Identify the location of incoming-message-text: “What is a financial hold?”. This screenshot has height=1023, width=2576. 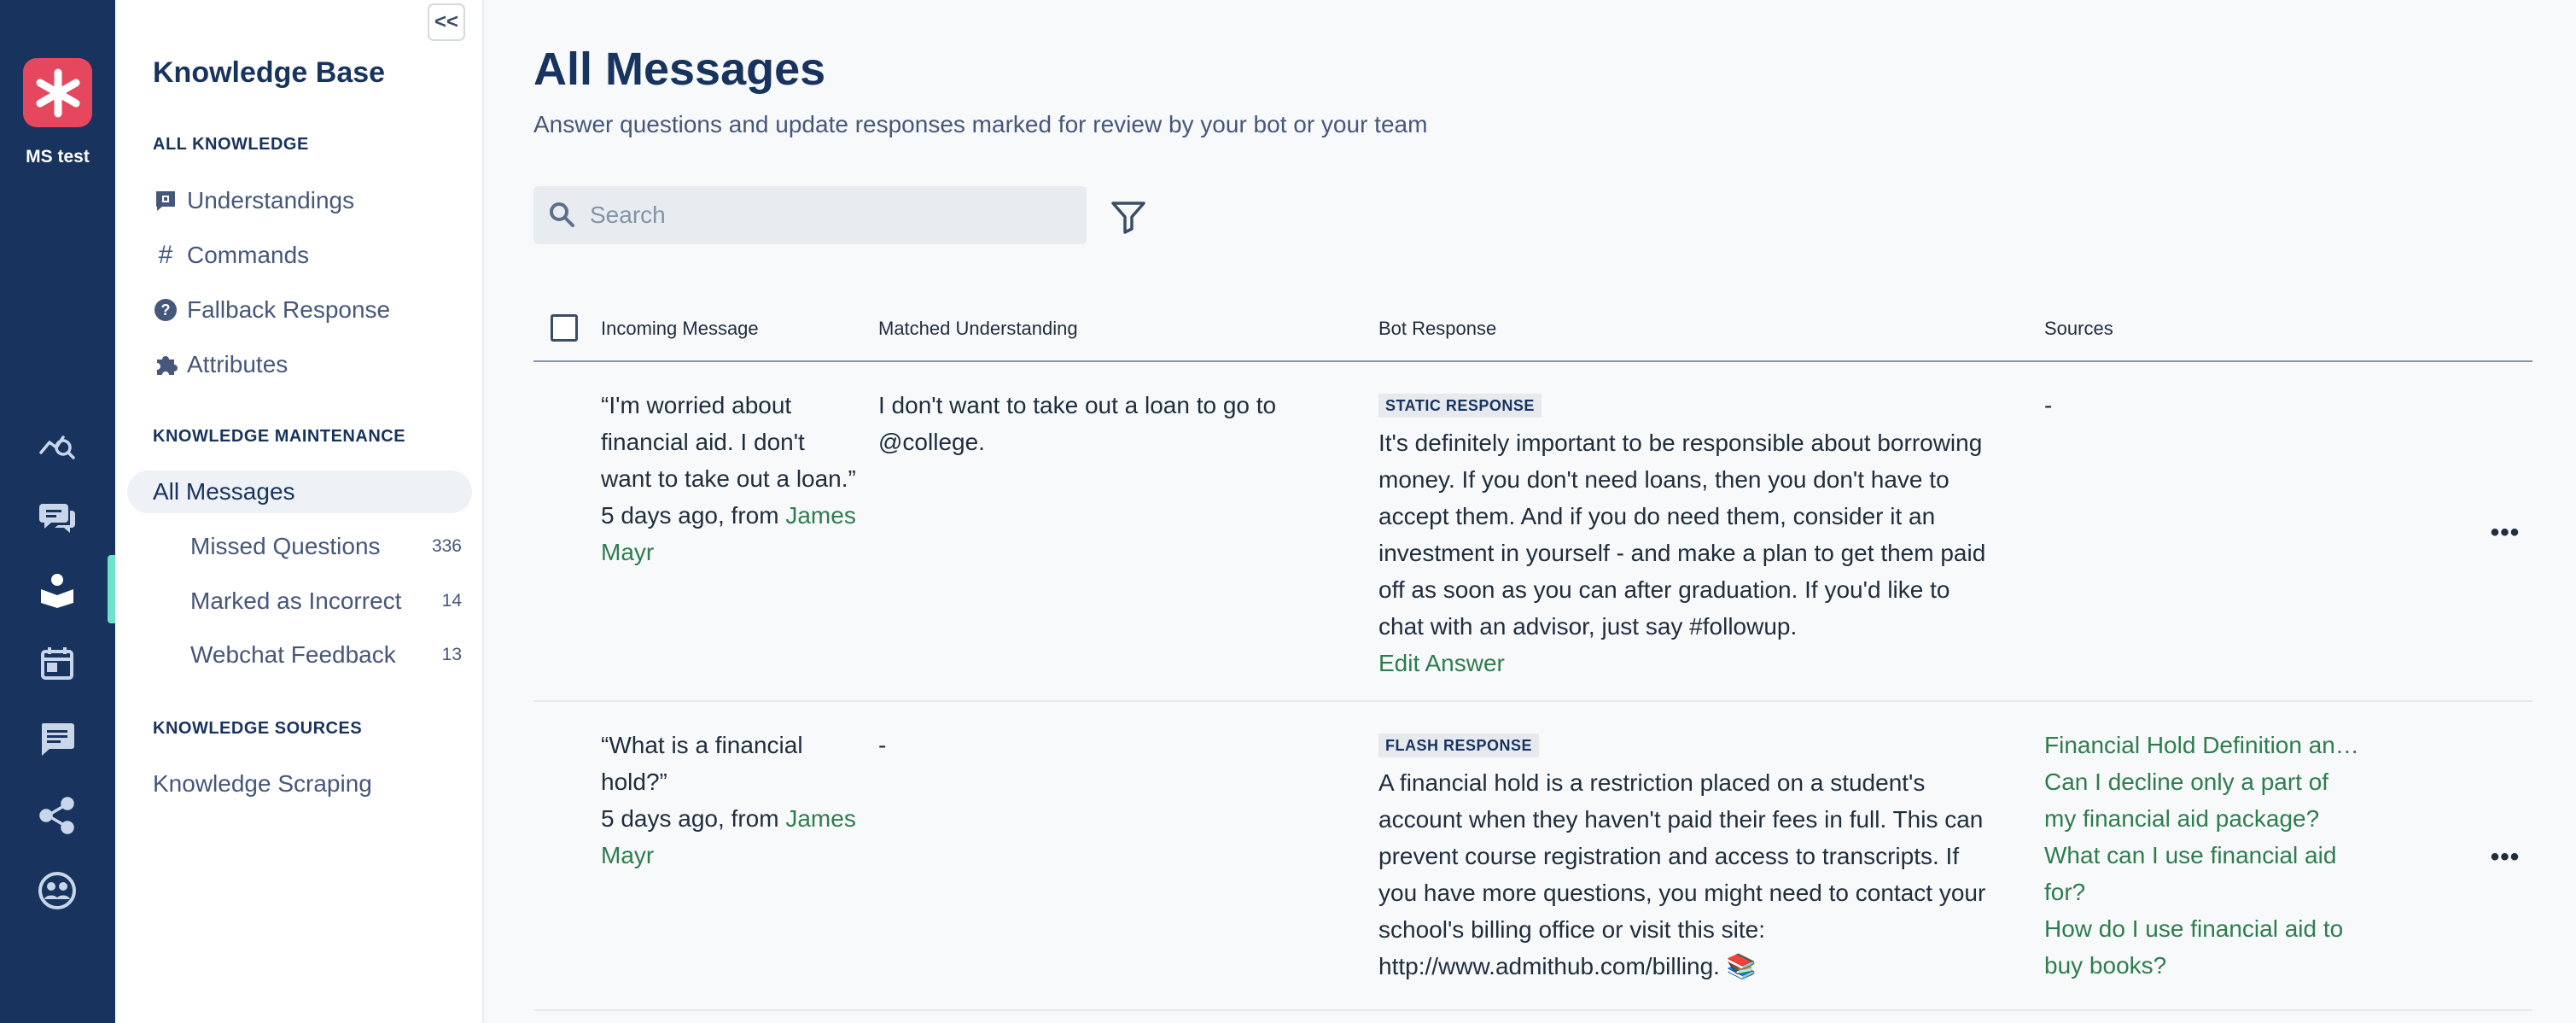
(702, 763).